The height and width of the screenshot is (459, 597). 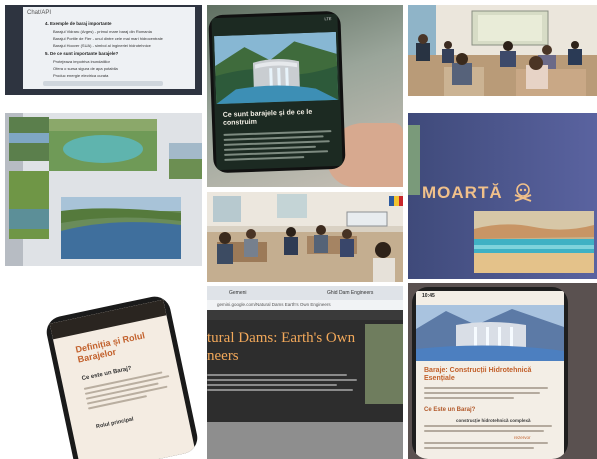 What do you see at coordinates (350, 293) in the screenshot?
I see `tab-ghid: Ghid Dam Engineers` at bounding box center [350, 293].